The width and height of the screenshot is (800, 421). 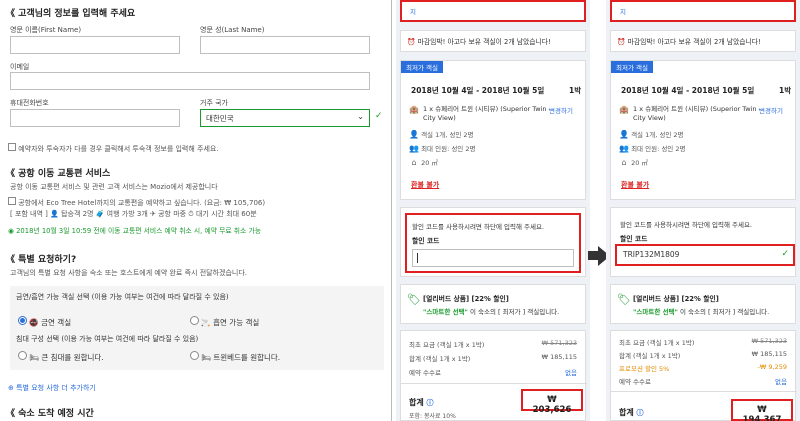 What do you see at coordinates (631, 412) in the screenshot?
I see `total-label-right: 합계 ⓘ` at bounding box center [631, 412].